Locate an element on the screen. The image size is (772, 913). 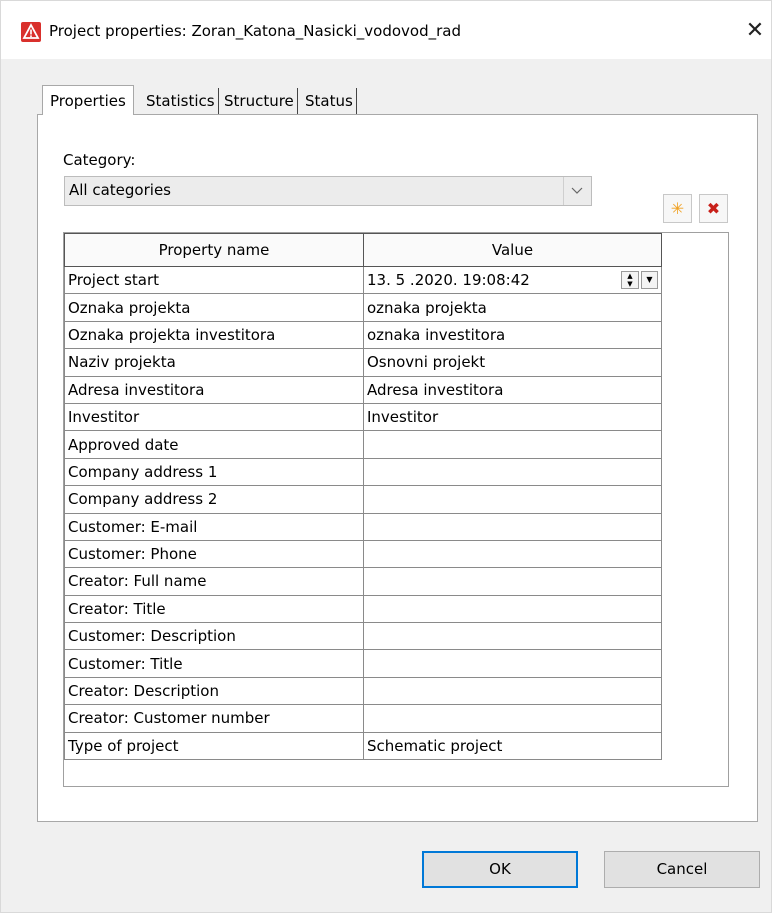
close-icon: ✕ is located at coordinates (755, 31).